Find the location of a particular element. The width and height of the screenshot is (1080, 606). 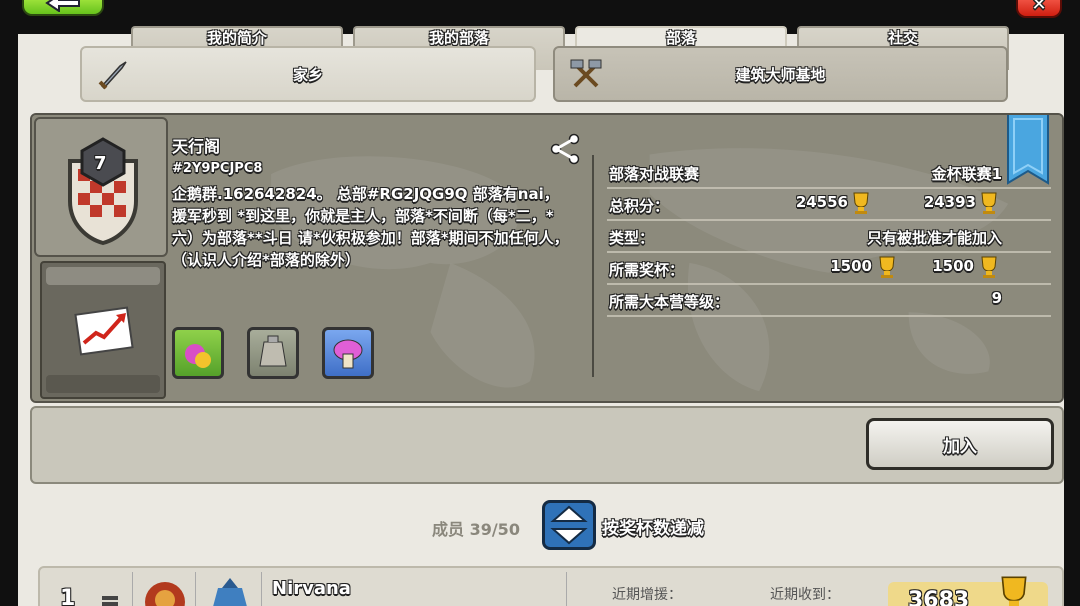

builder-base-label: 建筑大师基地 is located at coordinates (780, 74).